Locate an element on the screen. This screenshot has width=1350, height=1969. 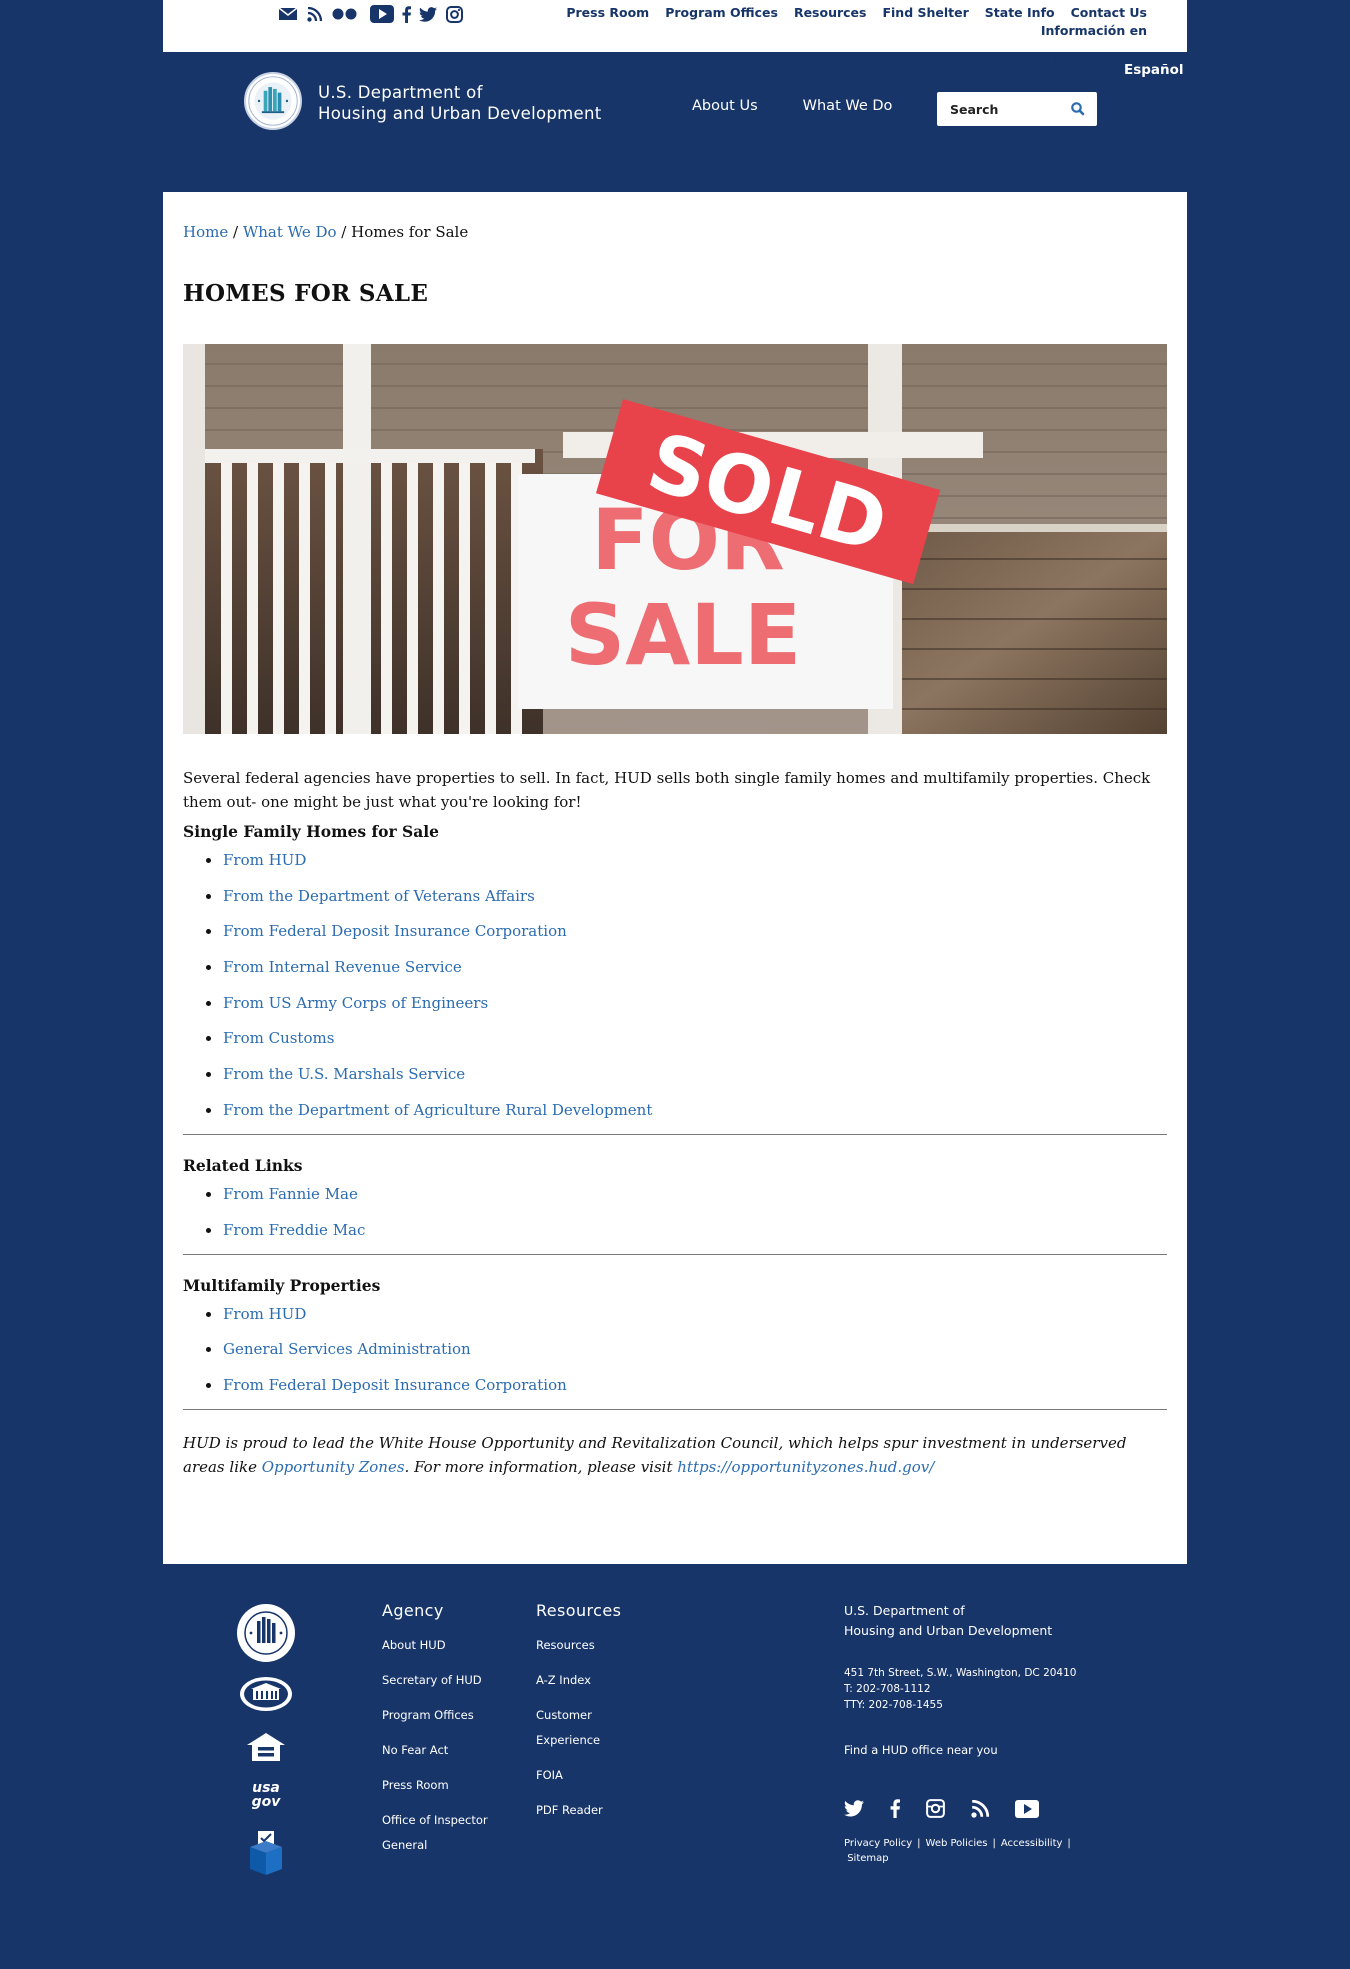
mail-icon is located at coordinates (288, 14).